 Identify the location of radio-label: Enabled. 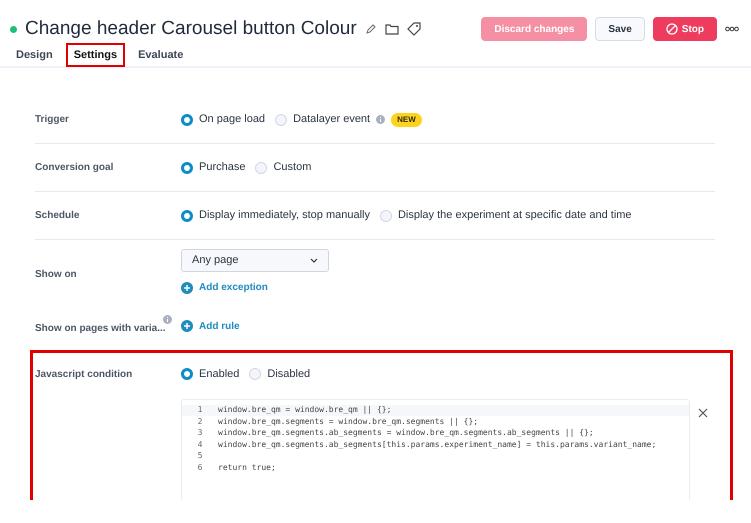
(219, 374).